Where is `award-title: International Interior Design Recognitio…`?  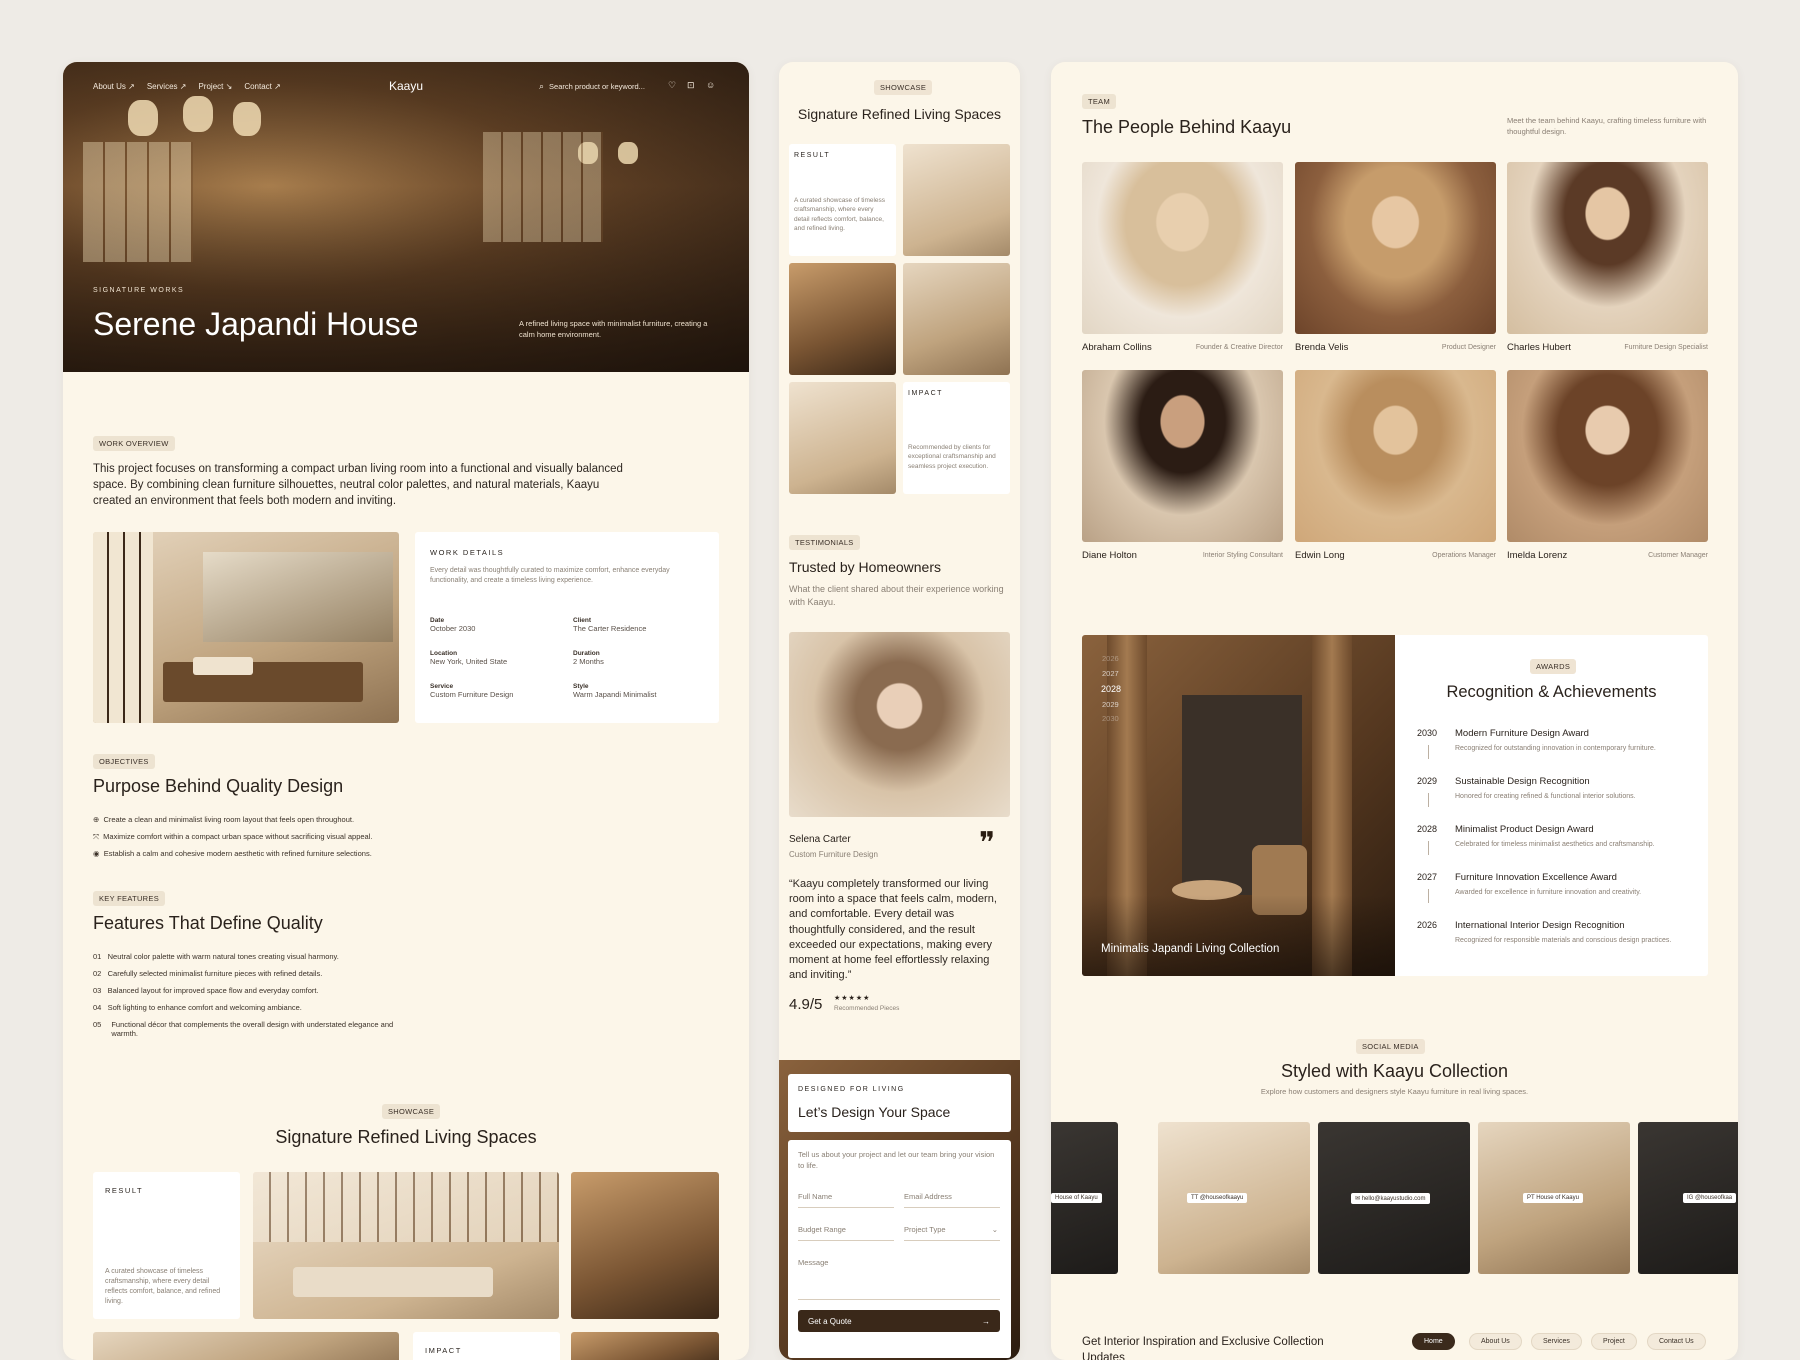
award-title: International Interior Design Recognitio… is located at coordinates (1540, 925).